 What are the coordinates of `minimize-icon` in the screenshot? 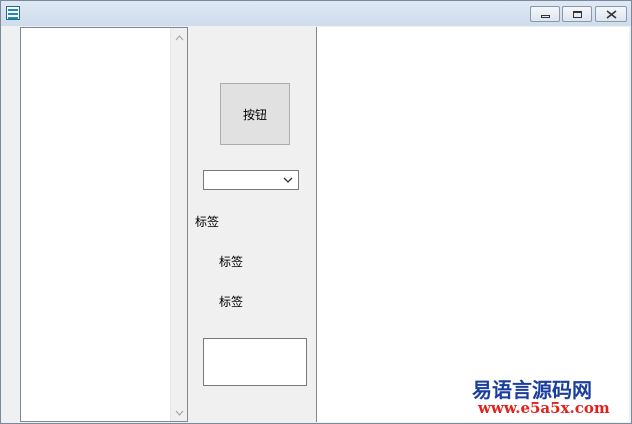 It's located at (545, 16).